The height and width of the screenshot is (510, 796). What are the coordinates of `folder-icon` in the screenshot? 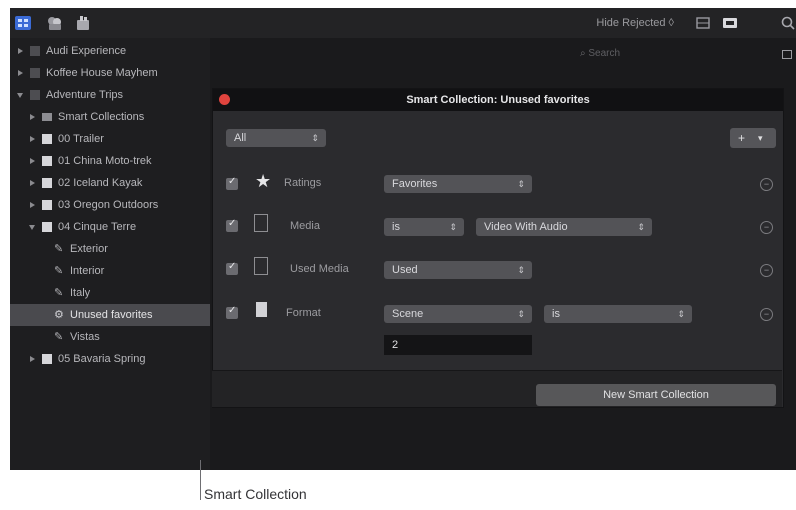 It's located at (47, 117).